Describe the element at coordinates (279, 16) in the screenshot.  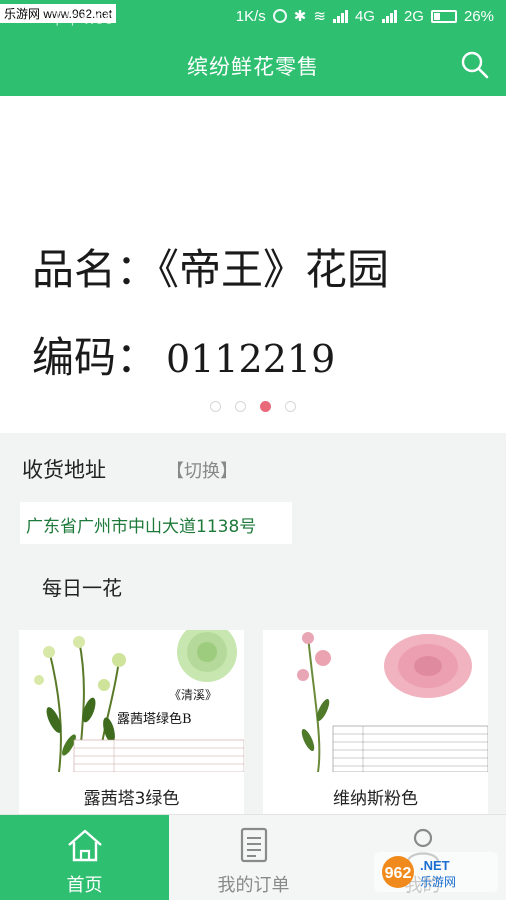
I see `alarm-icon` at that location.